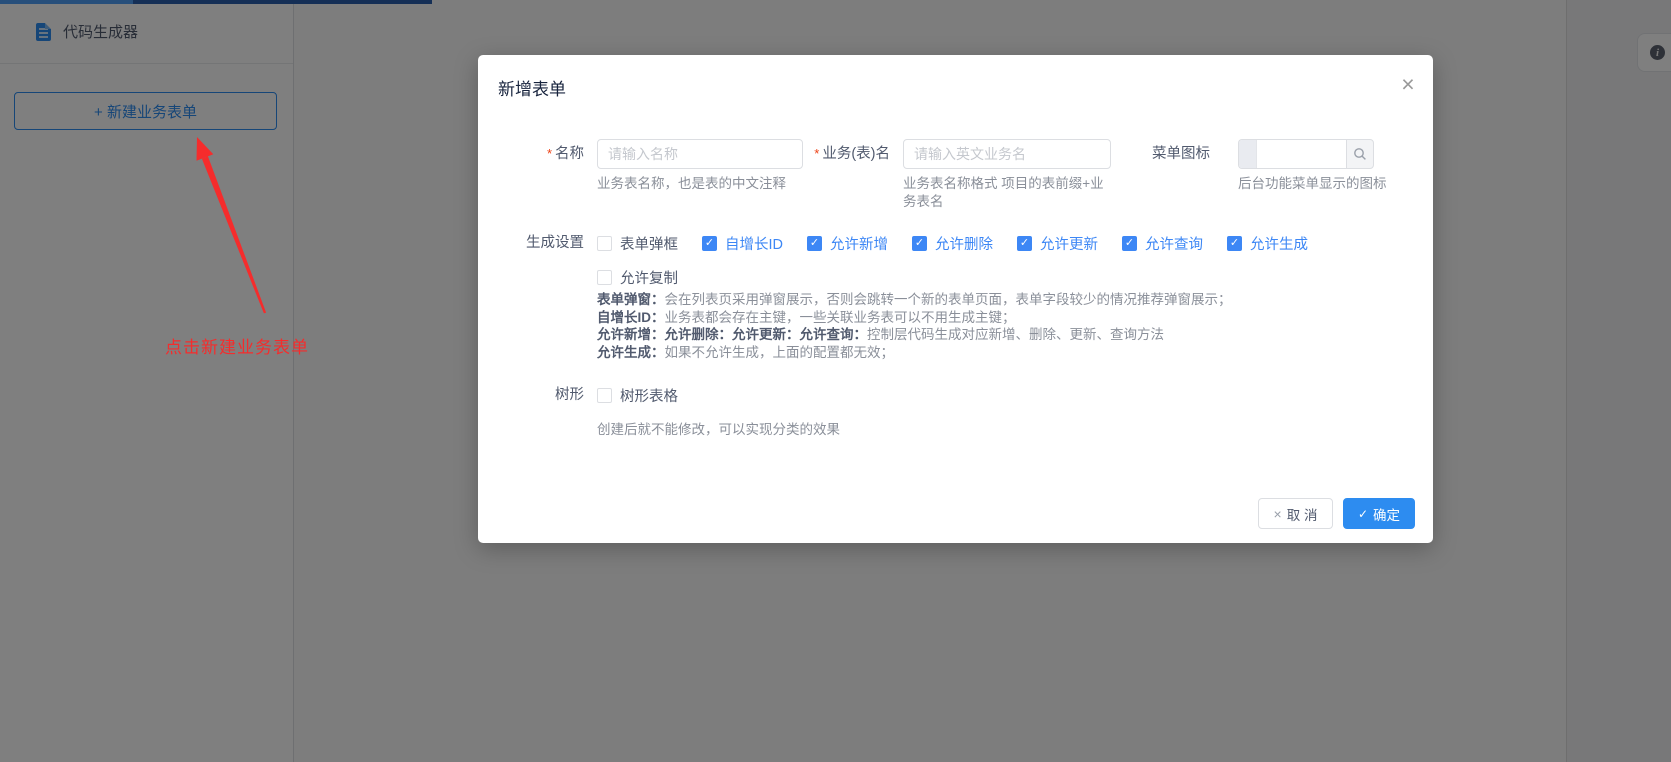  I want to click on check-icon: ✓, so click(1363, 513).